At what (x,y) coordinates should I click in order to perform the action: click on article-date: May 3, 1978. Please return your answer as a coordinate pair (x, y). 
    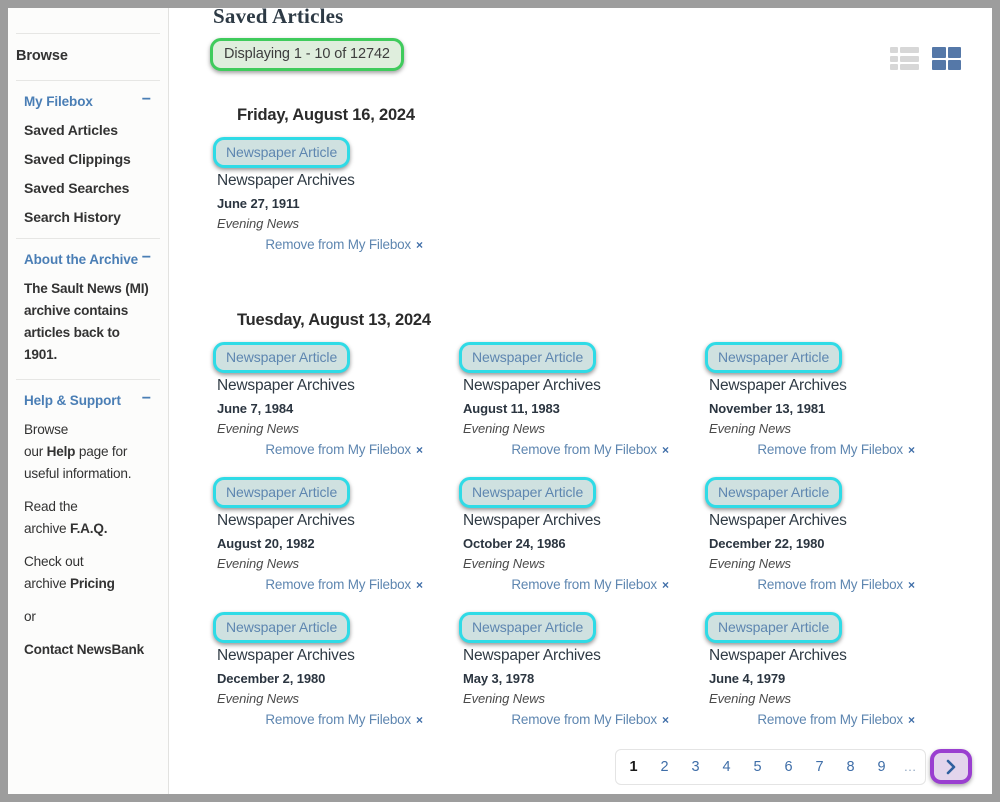
    Looking at the image, I should click on (499, 678).